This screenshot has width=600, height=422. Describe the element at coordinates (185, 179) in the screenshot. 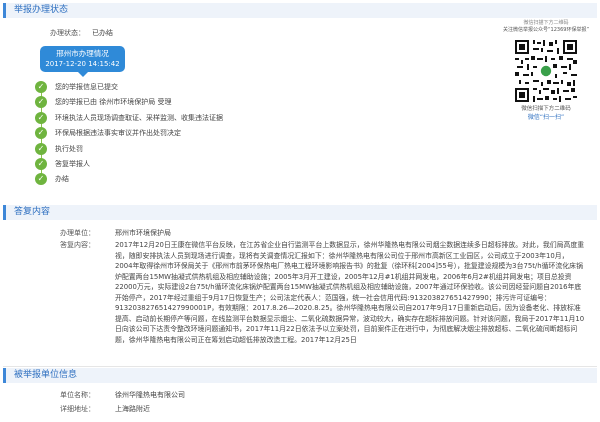

I see `timeline-step: ✓ 办结` at that location.